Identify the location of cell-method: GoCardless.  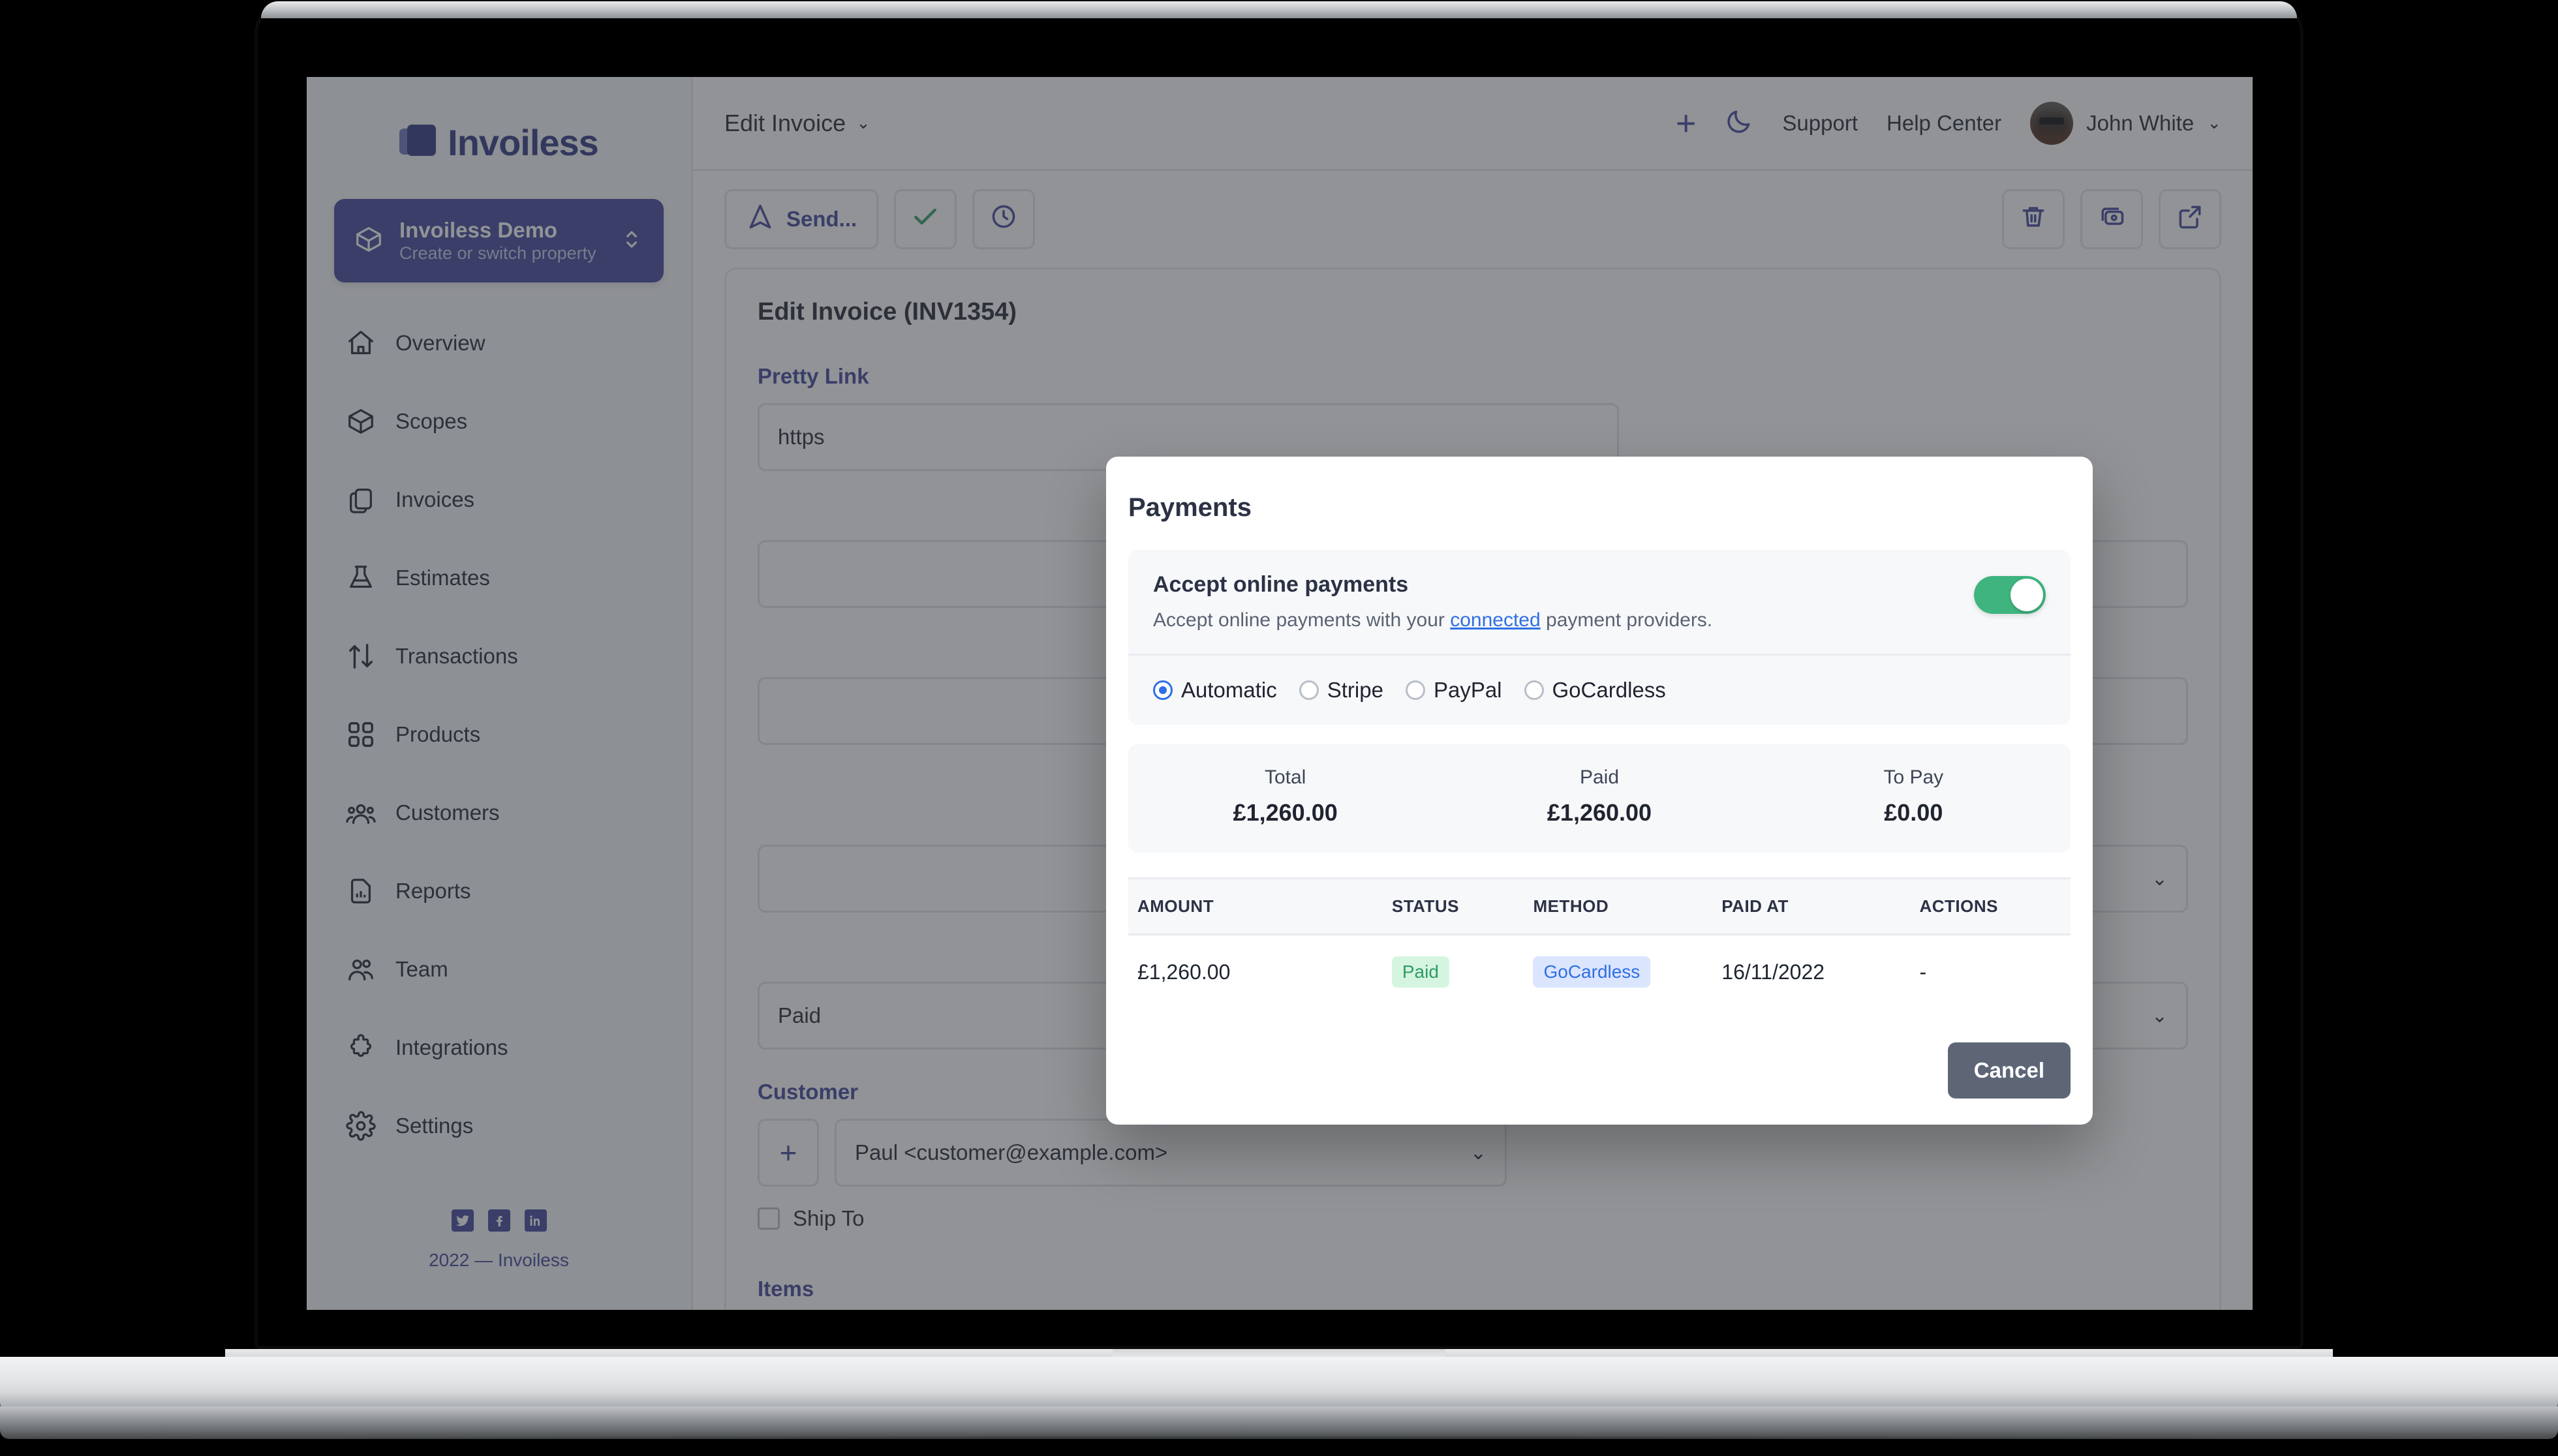
(1618, 972).